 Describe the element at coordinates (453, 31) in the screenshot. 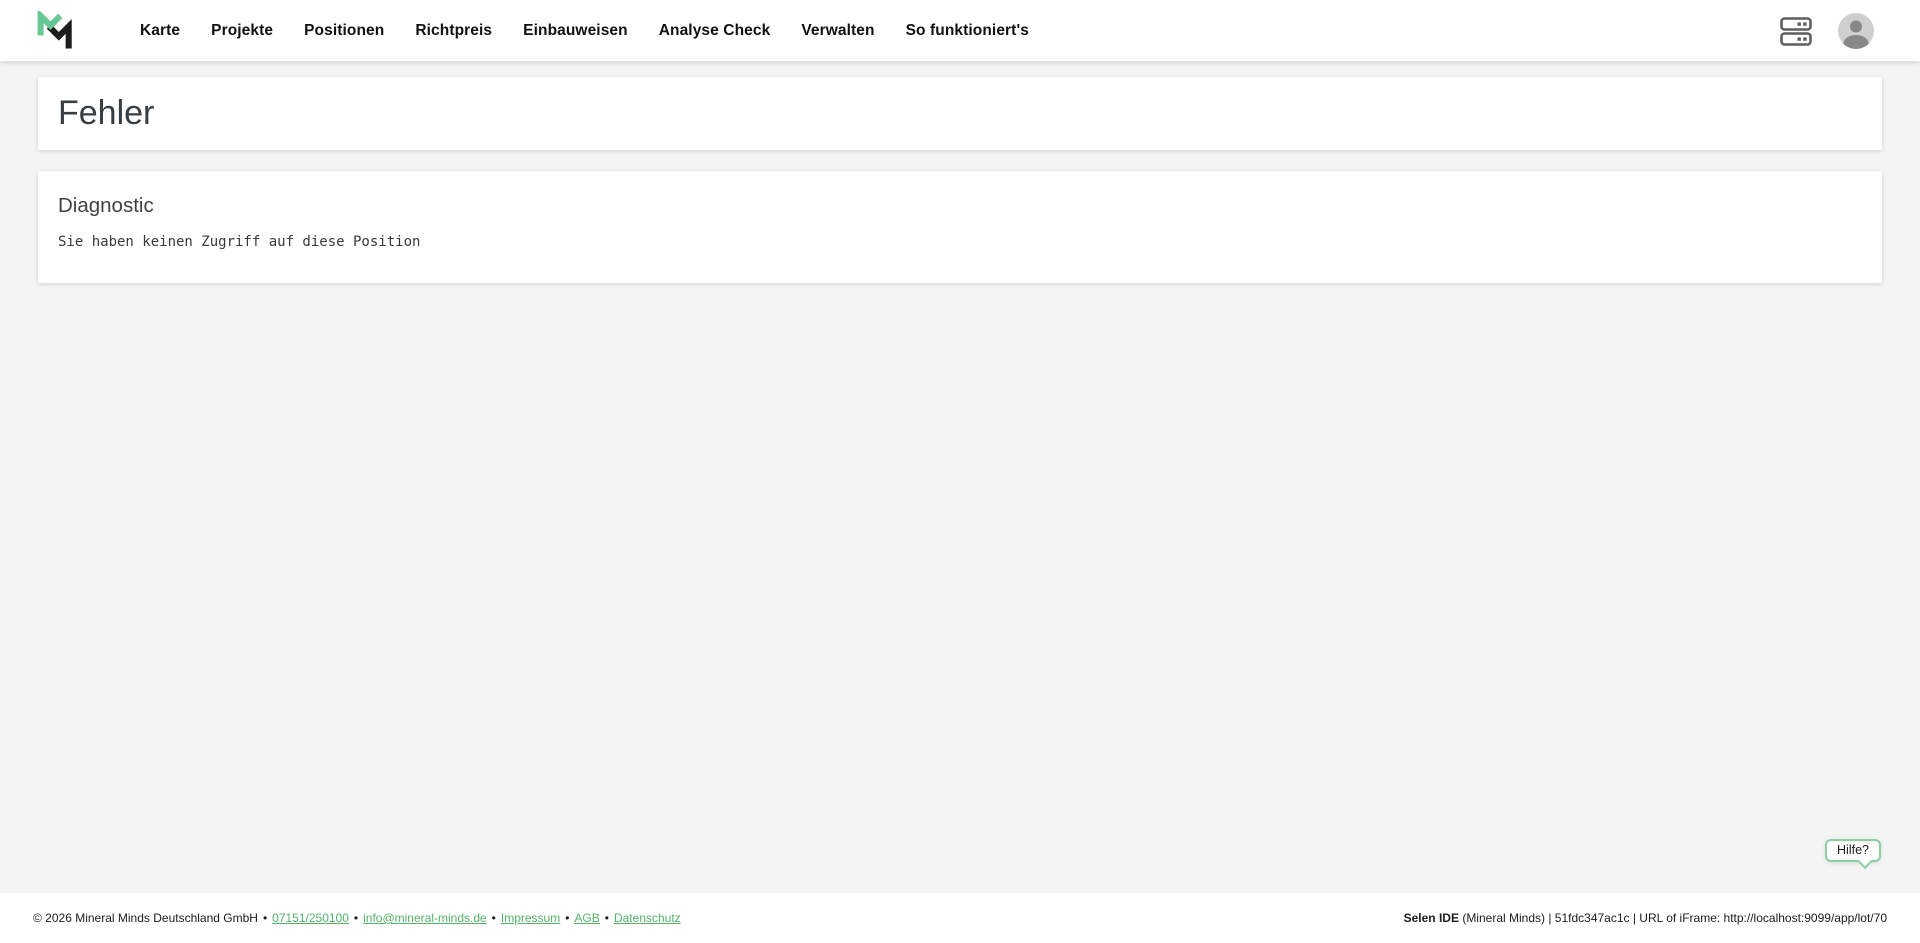

I see `nav-item-richtpreis: Richtpreis` at that location.